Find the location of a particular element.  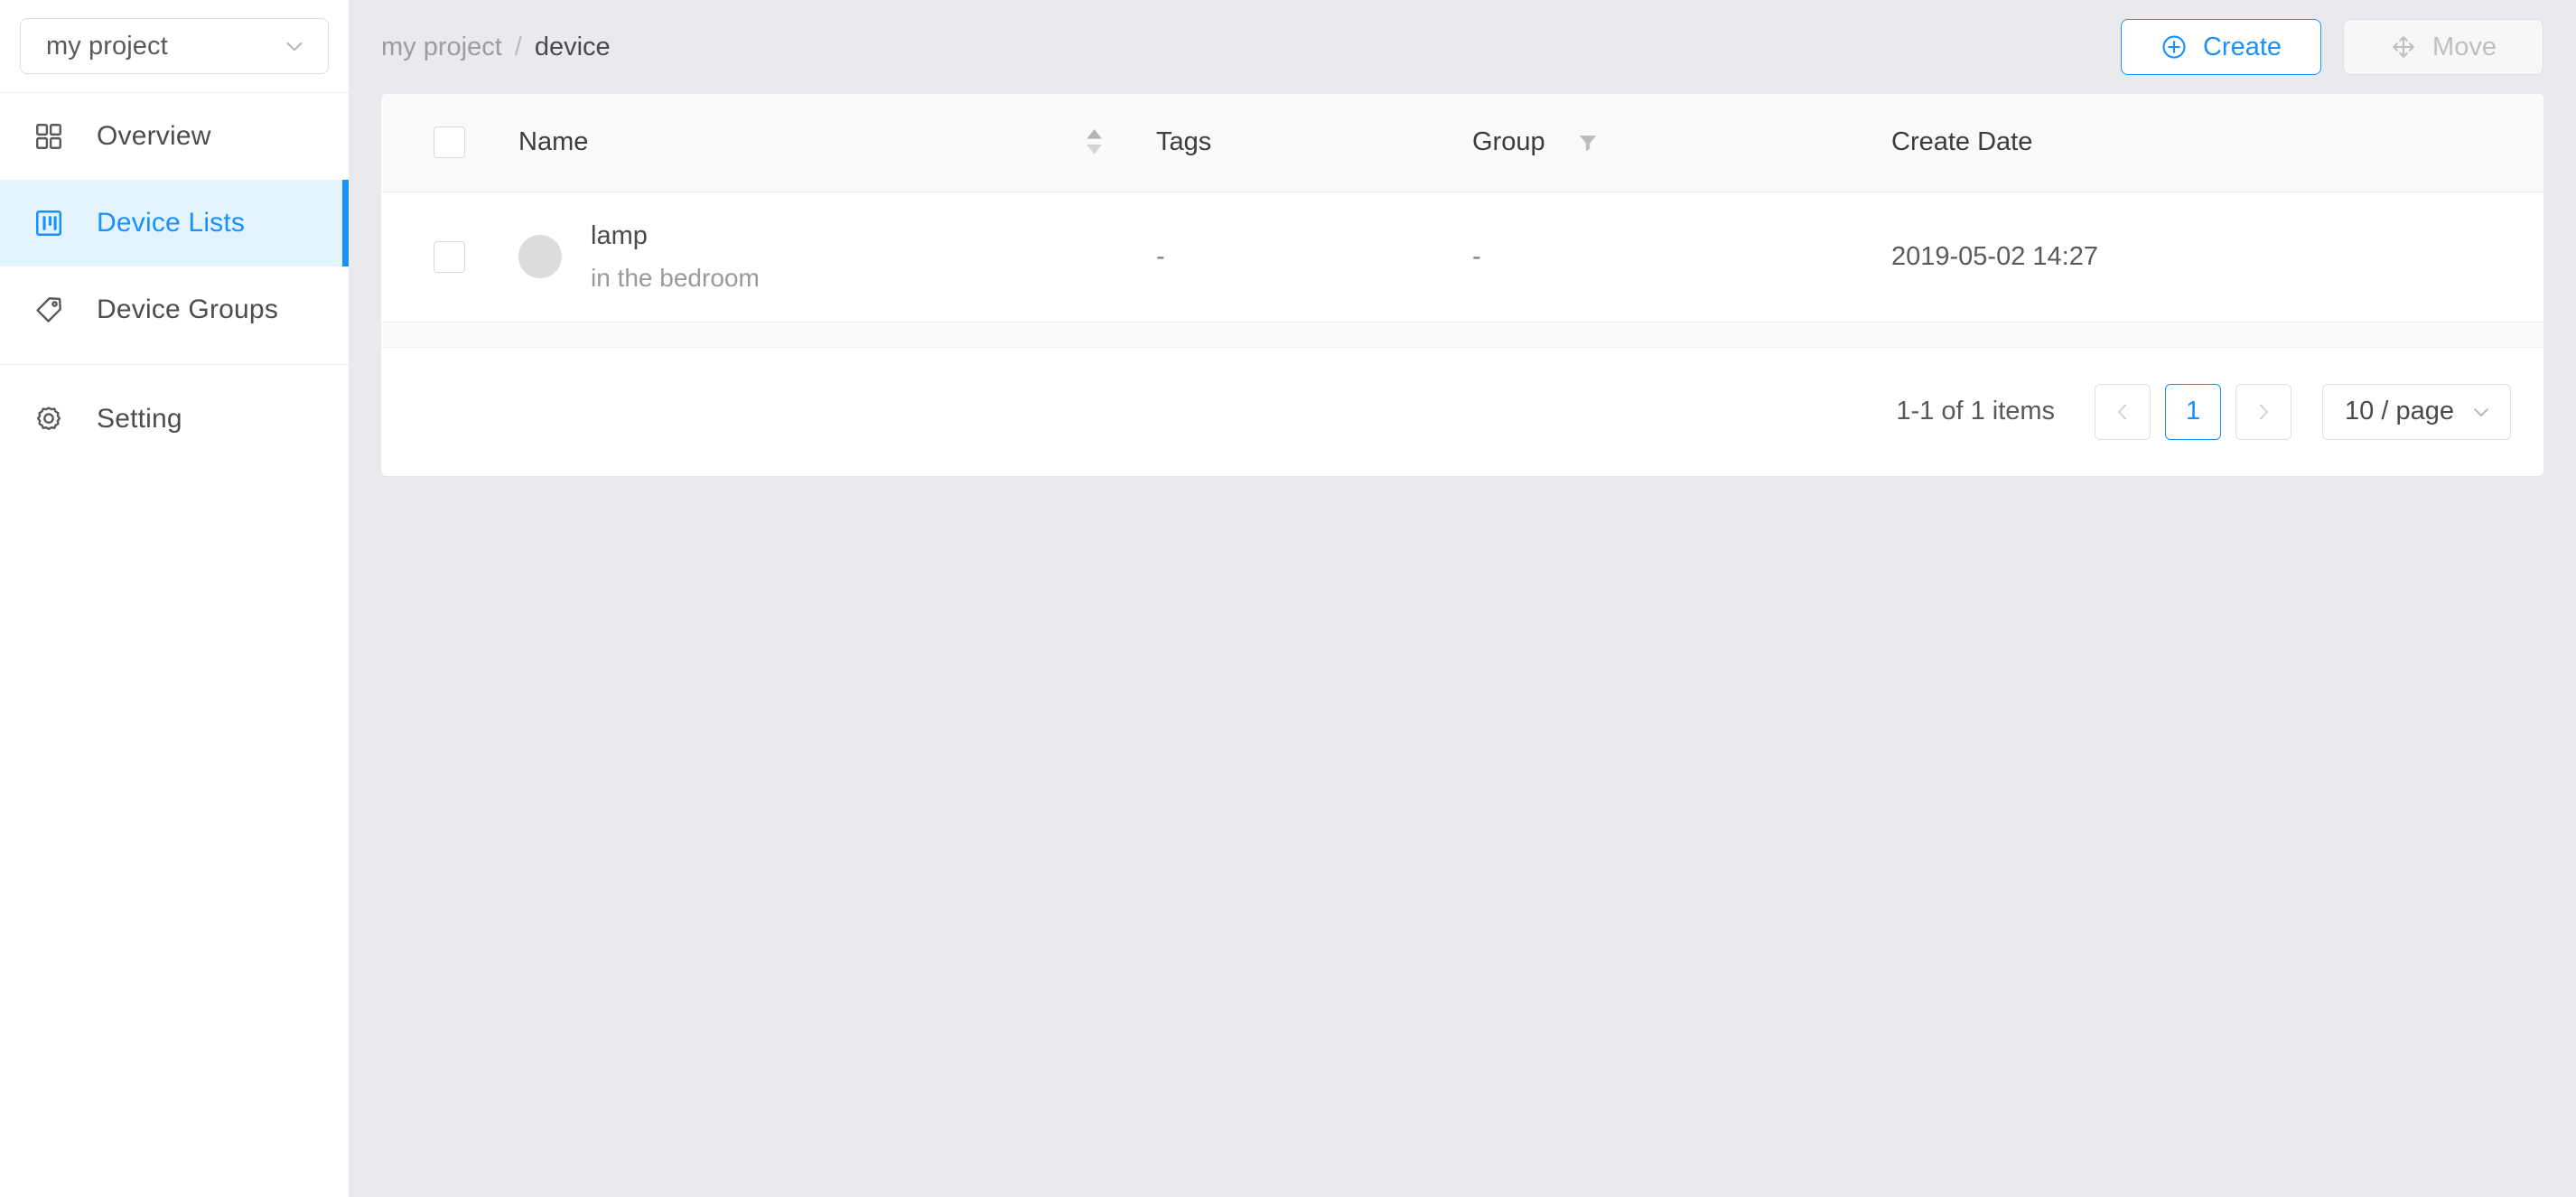

sidebar-item-label: Overview is located at coordinates (154, 136).